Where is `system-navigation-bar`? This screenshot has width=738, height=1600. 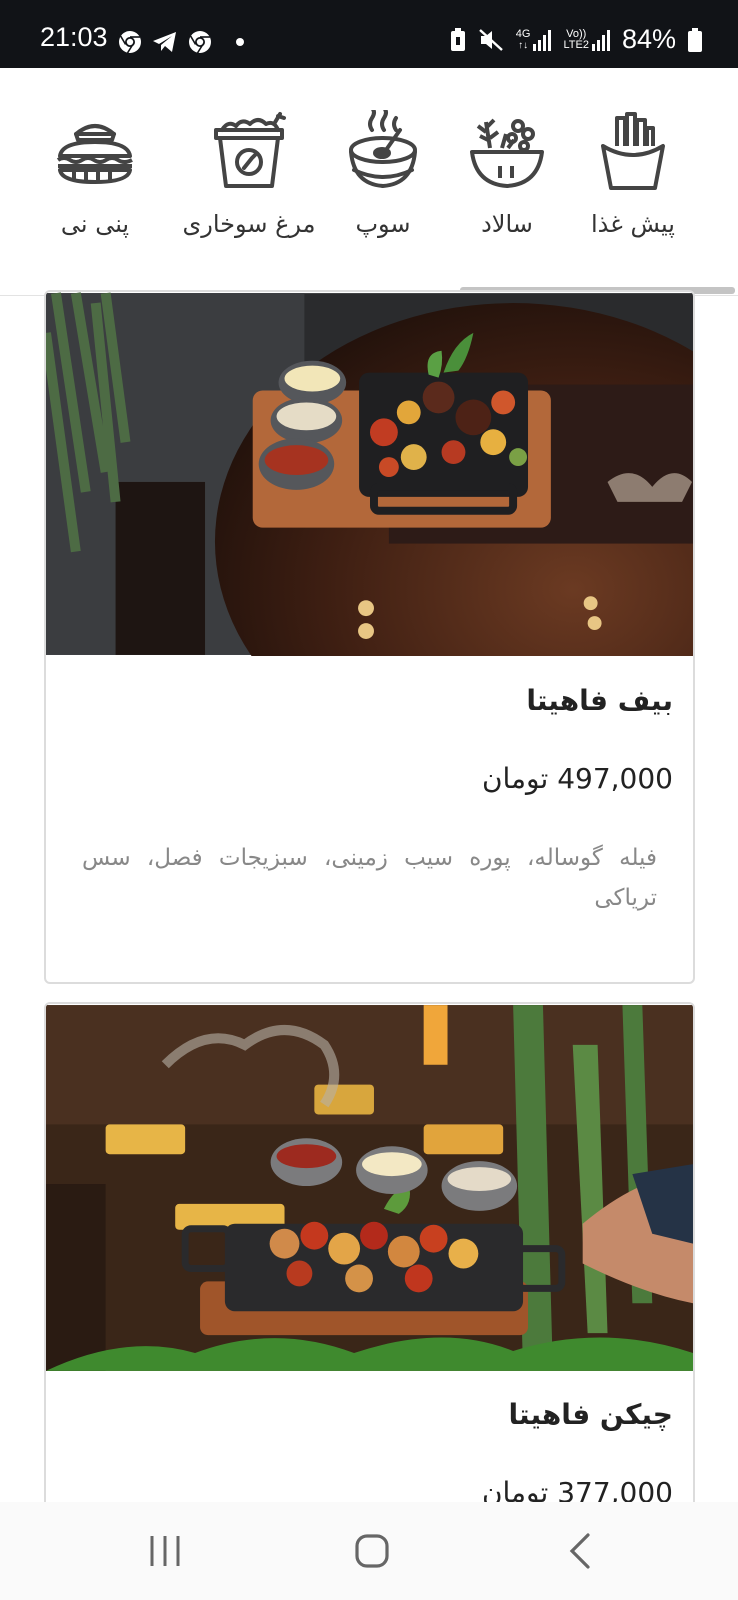
system-navigation-bar is located at coordinates (369, 1551).